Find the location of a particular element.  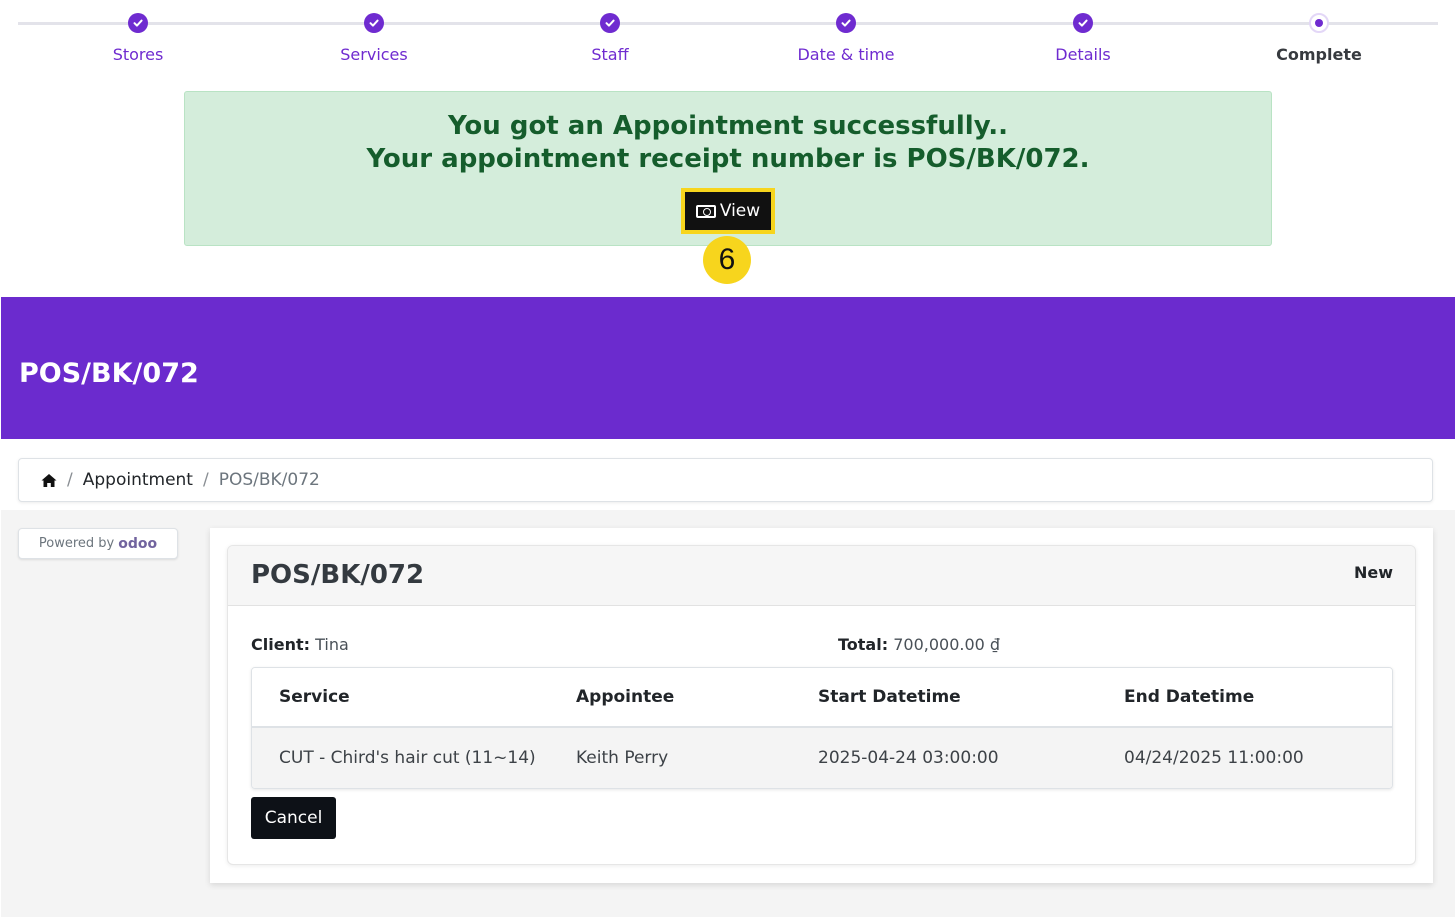

stepper-line is located at coordinates (728, 23).